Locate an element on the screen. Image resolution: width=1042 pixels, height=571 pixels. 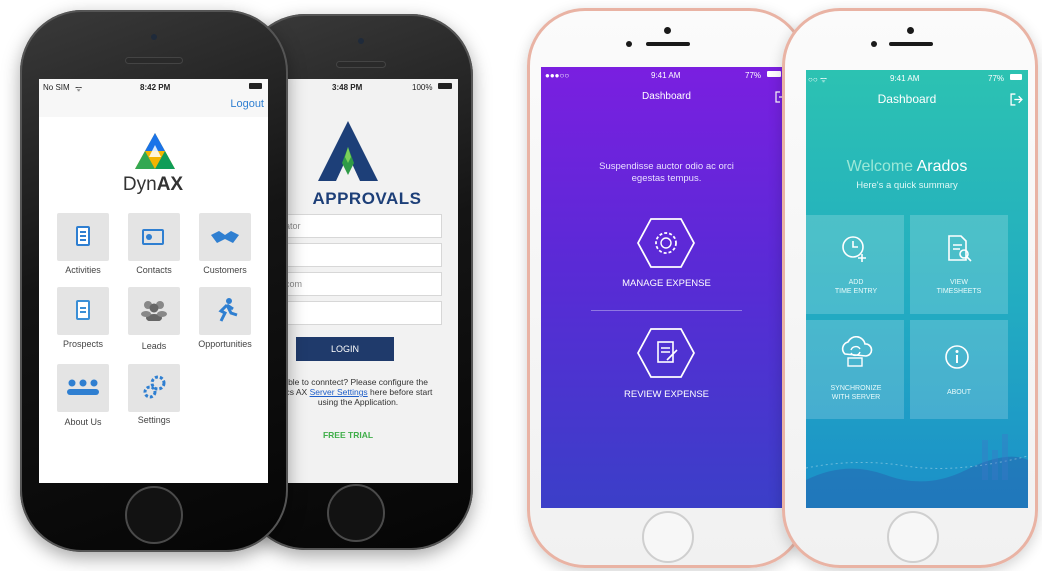
tile-label-contacts: Contacts is located at coordinates (154, 270).